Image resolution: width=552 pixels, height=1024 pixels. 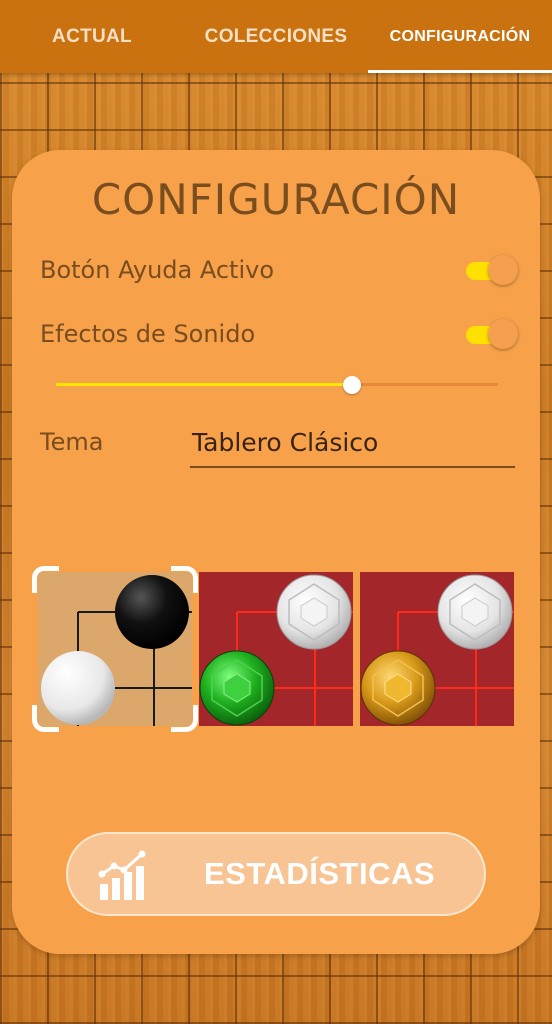 What do you see at coordinates (122, 875) in the screenshot?
I see `bar-chart-trend-icon` at bounding box center [122, 875].